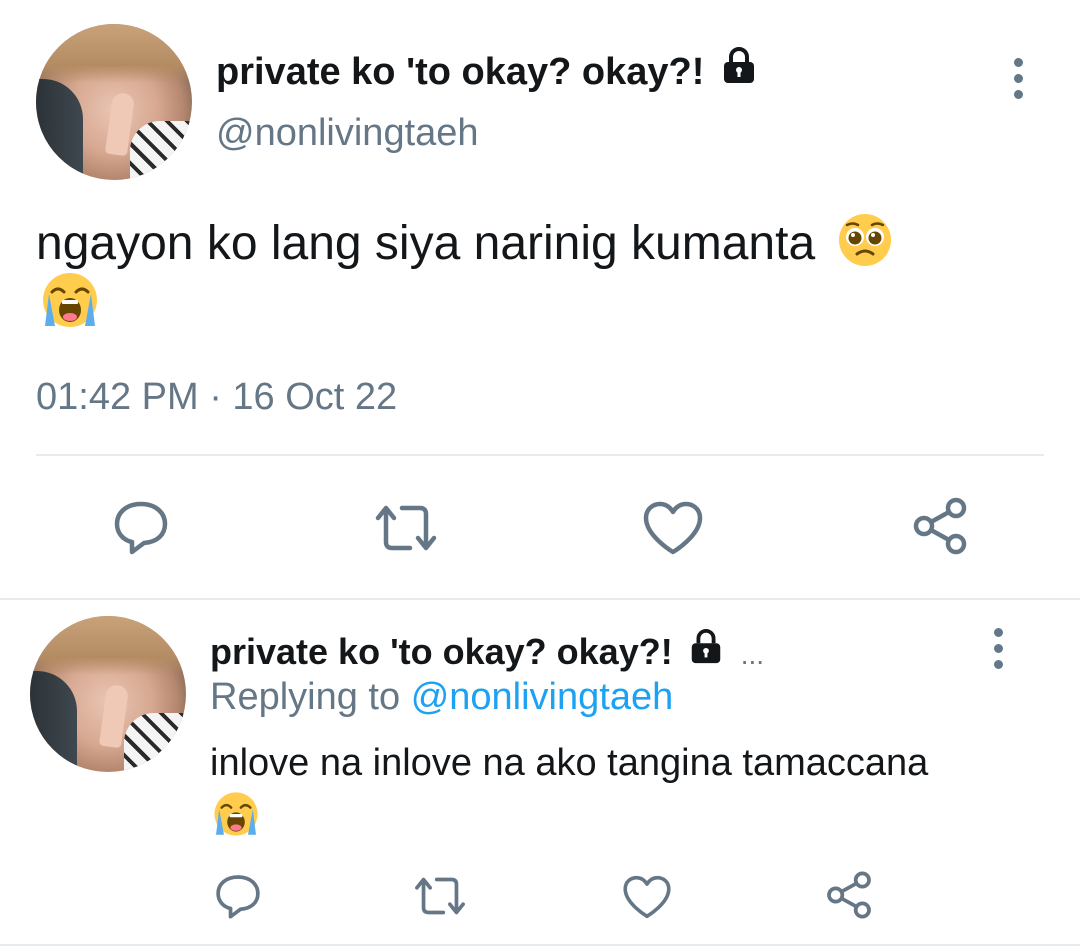 The height and width of the screenshot is (948, 1080). What do you see at coordinates (940, 526) in the screenshot?
I see `share-icon` at bounding box center [940, 526].